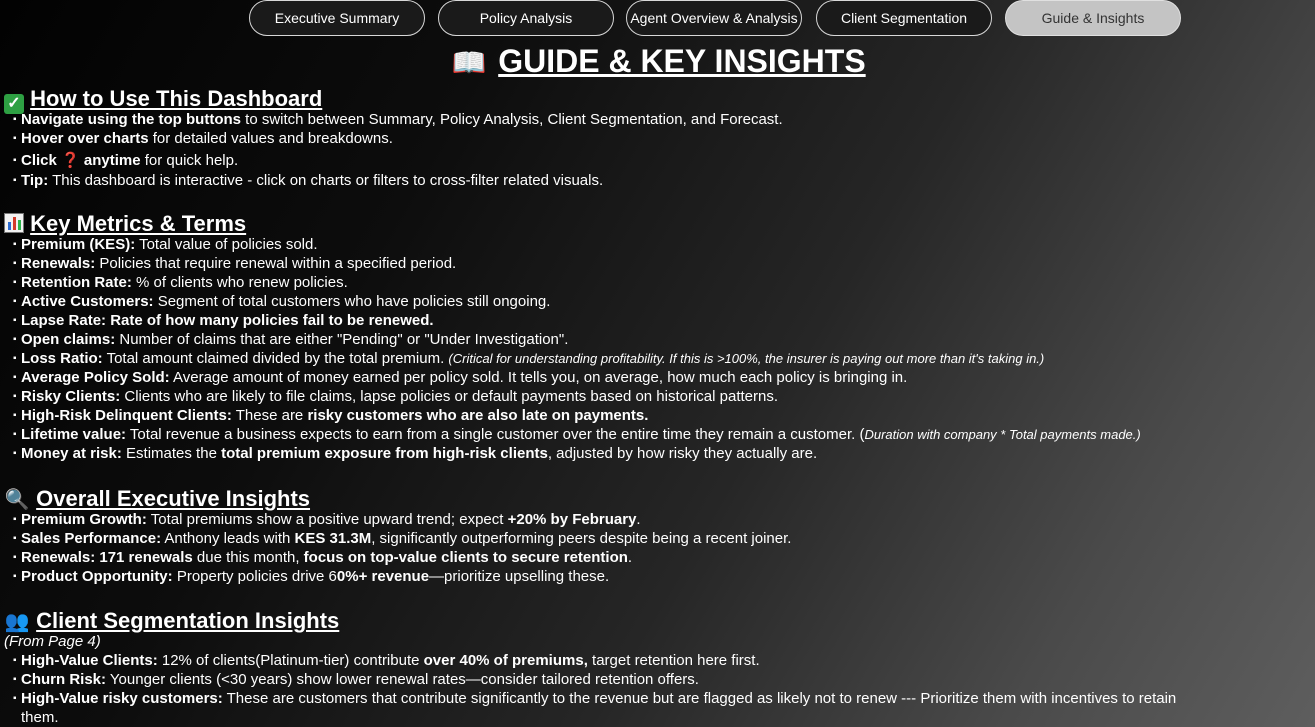 The image size is (1315, 727). What do you see at coordinates (70, 160) in the screenshot?
I see `help-icon: ❓` at bounding box center [70, 160].